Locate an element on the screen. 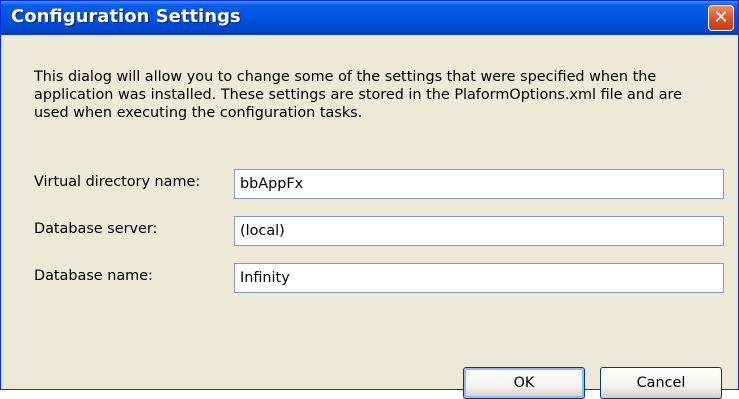 This screenshot has width=739, height=399. database-server-label: Database server: is located at coordinates (96, 229).